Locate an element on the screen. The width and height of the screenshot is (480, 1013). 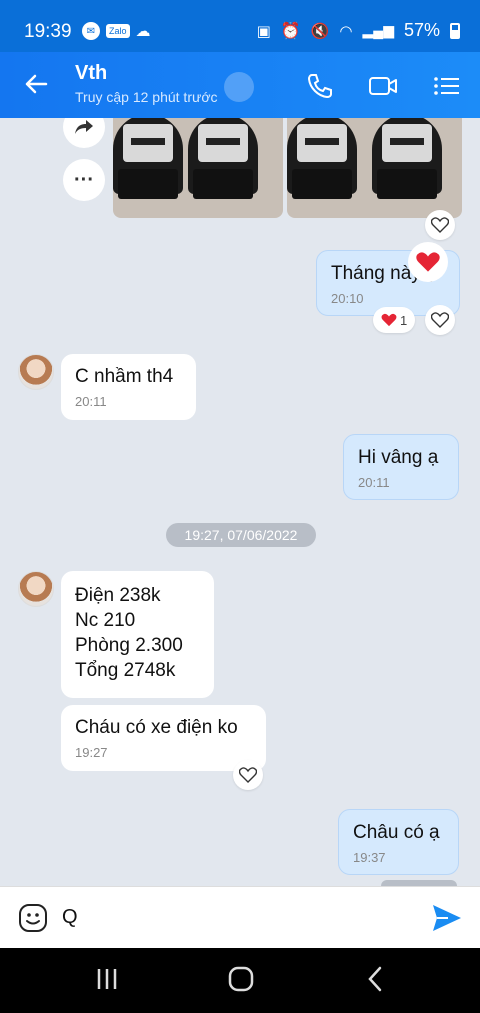
message-text: Hi vâng ạ is located at coordinates (398, 457).